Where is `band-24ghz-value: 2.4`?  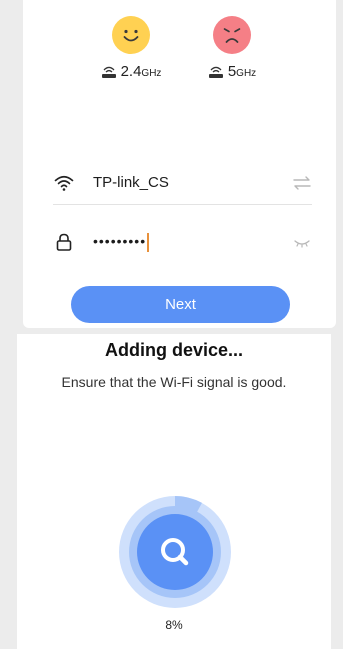 band-24ghz-value: 2.4 is located at coordinates (131, 71).